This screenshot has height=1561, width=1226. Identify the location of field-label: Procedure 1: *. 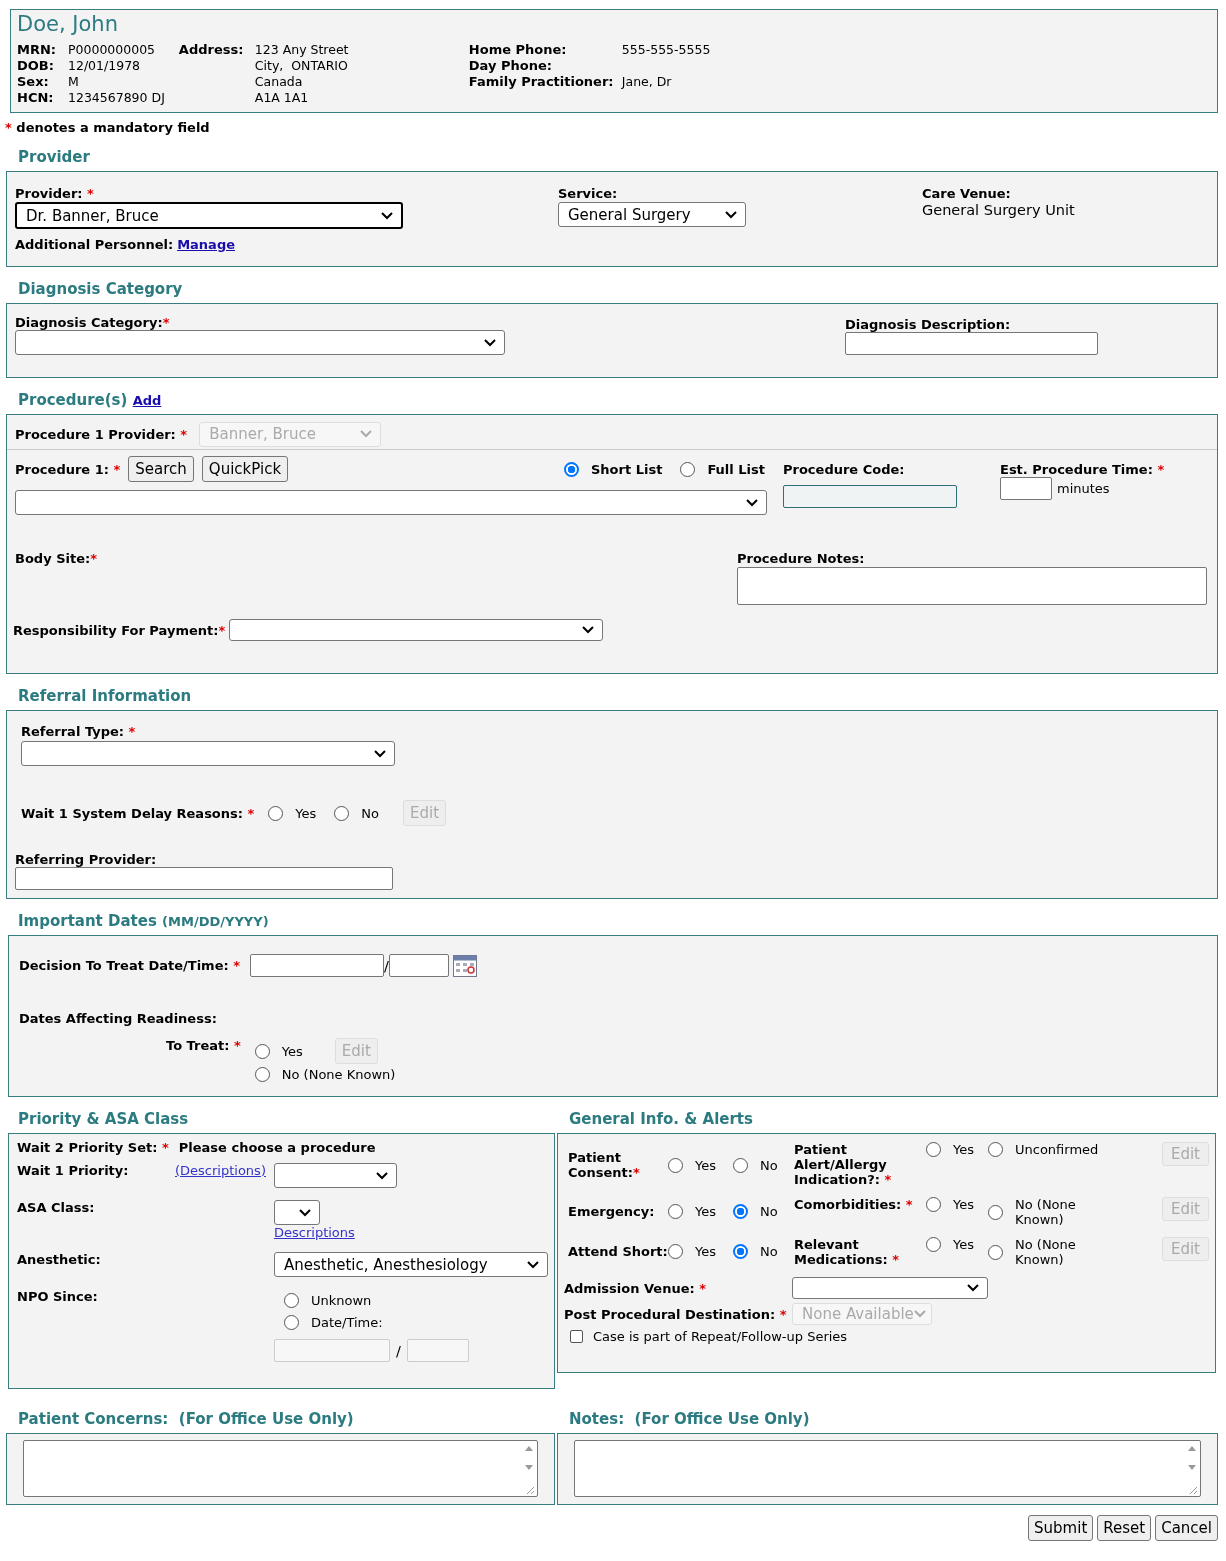
(68, 469).